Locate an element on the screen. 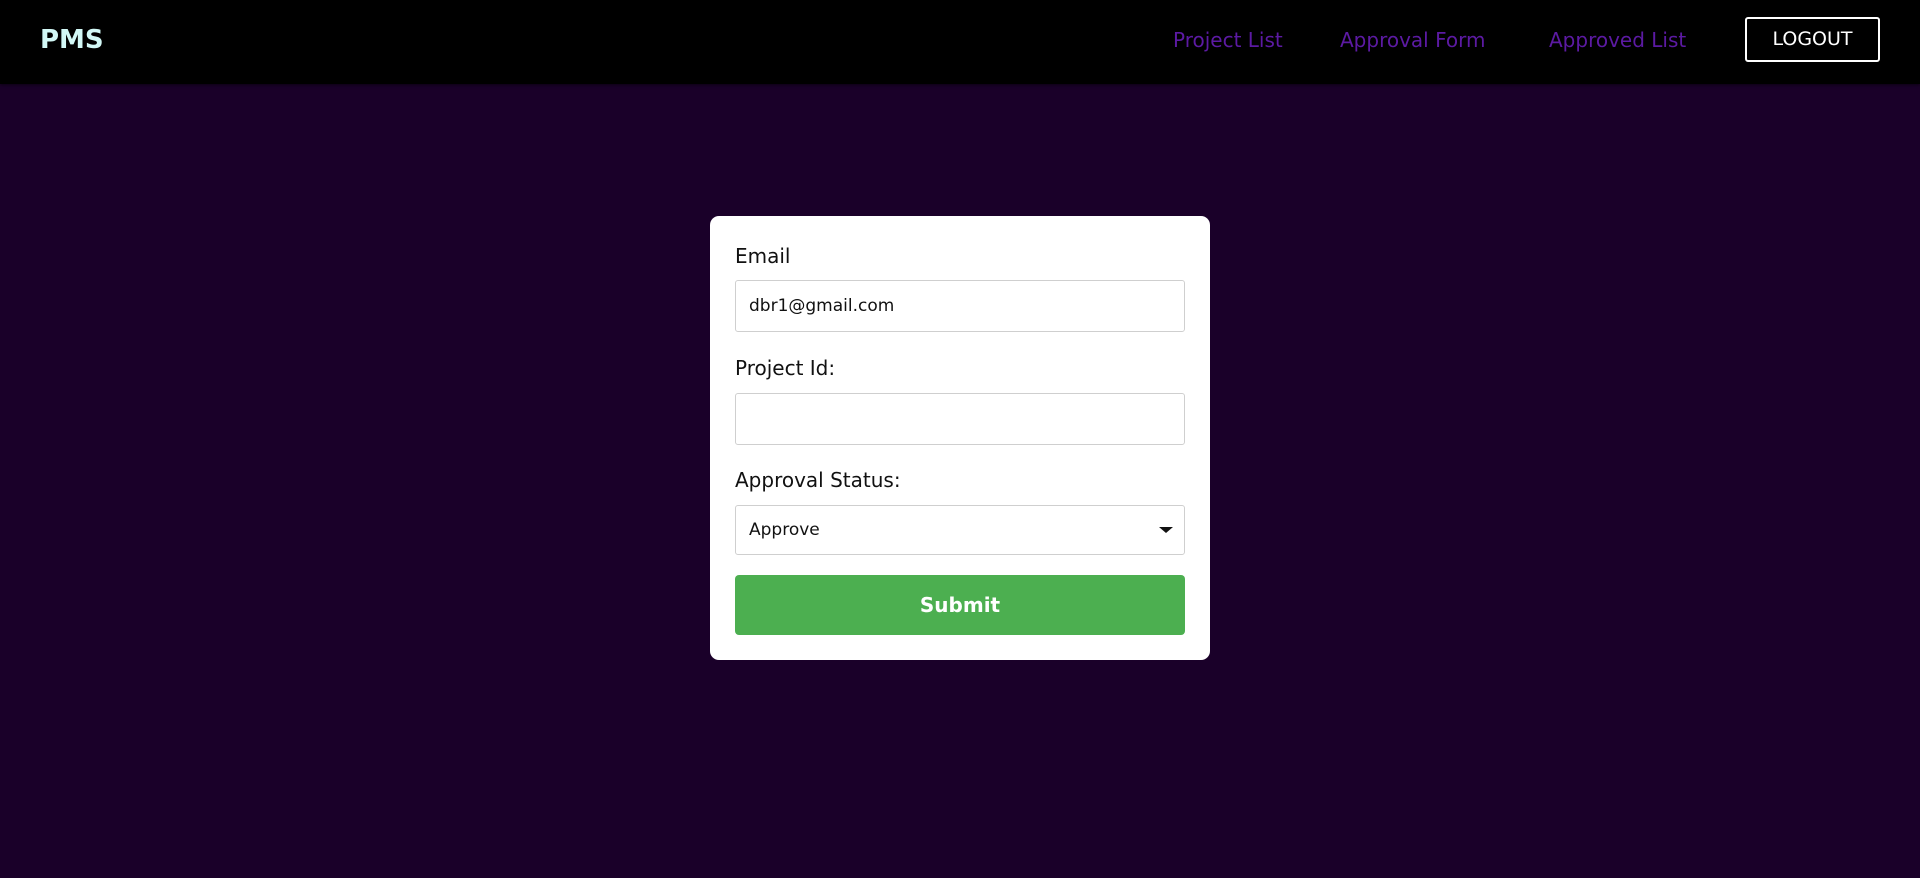  project-id-input is located at coordinates (960, 419).